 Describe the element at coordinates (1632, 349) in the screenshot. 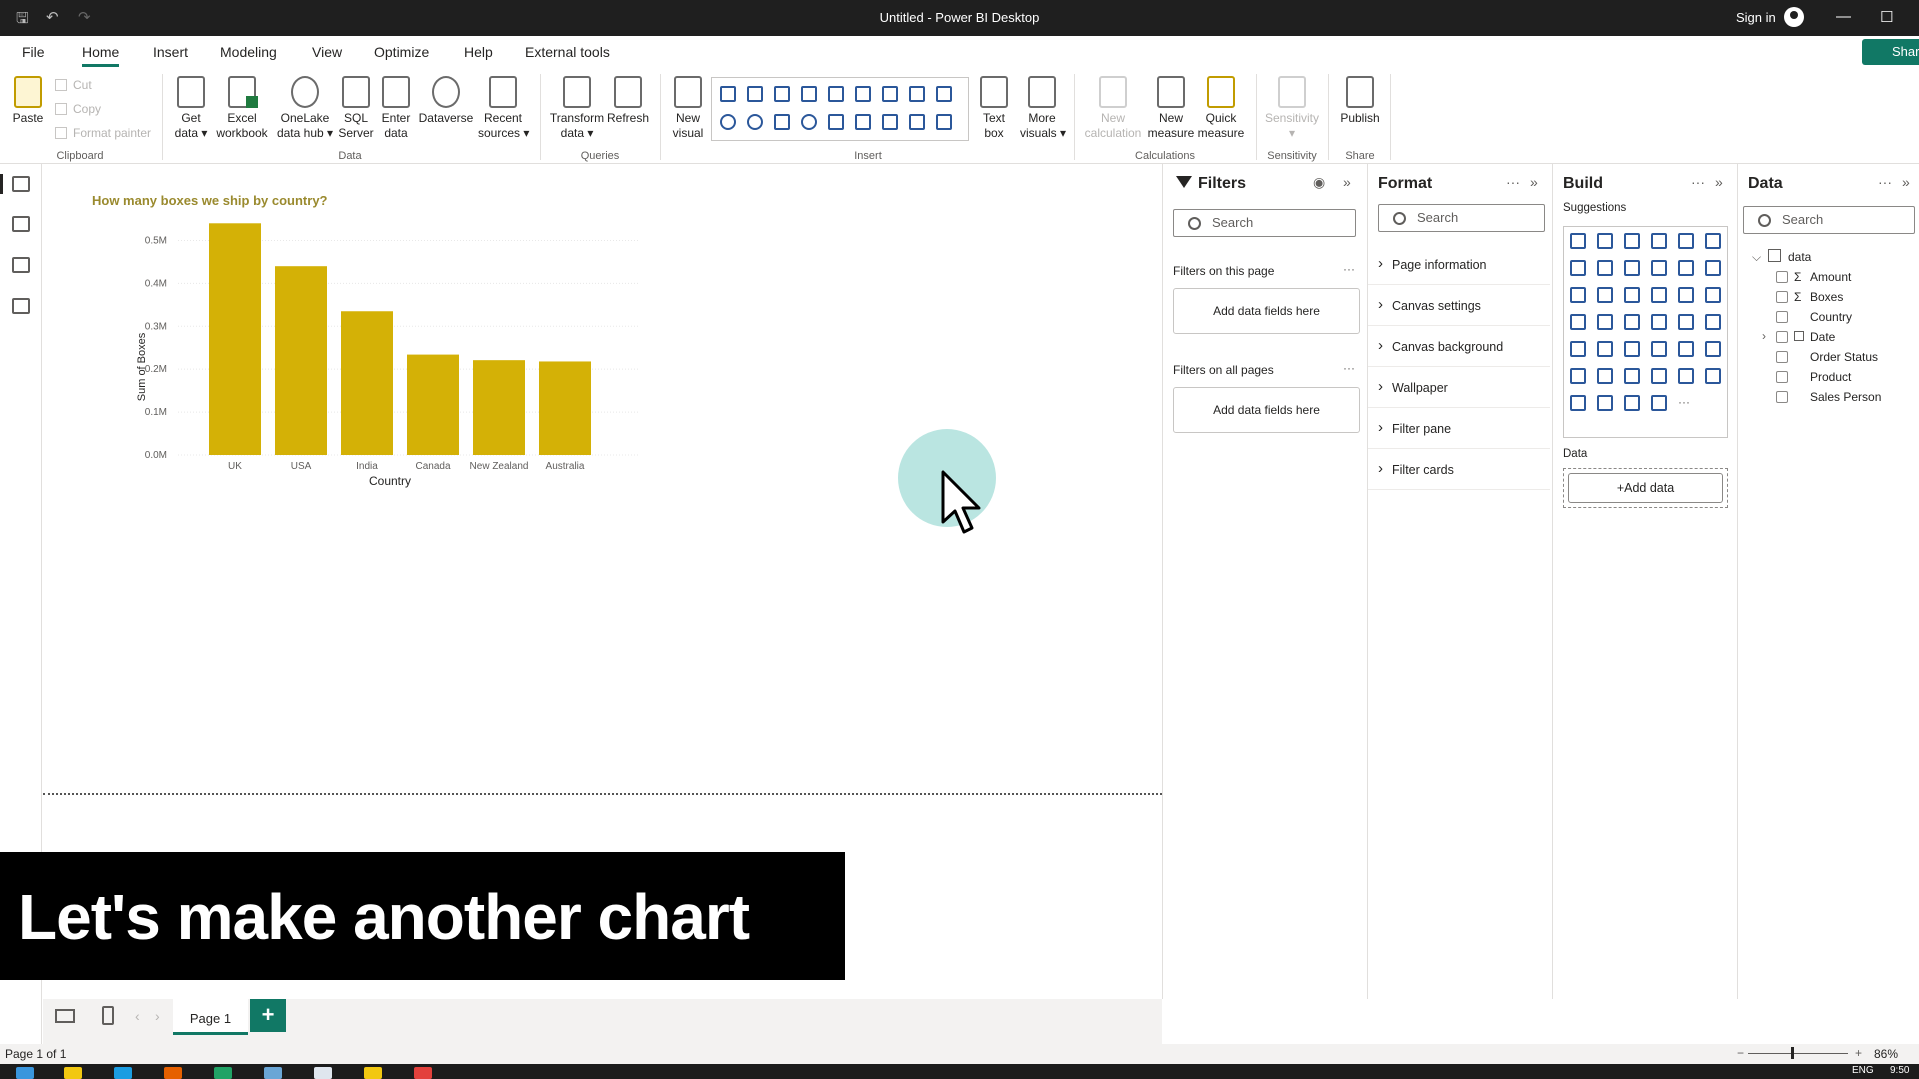

I see `slicer-icon` at that location.